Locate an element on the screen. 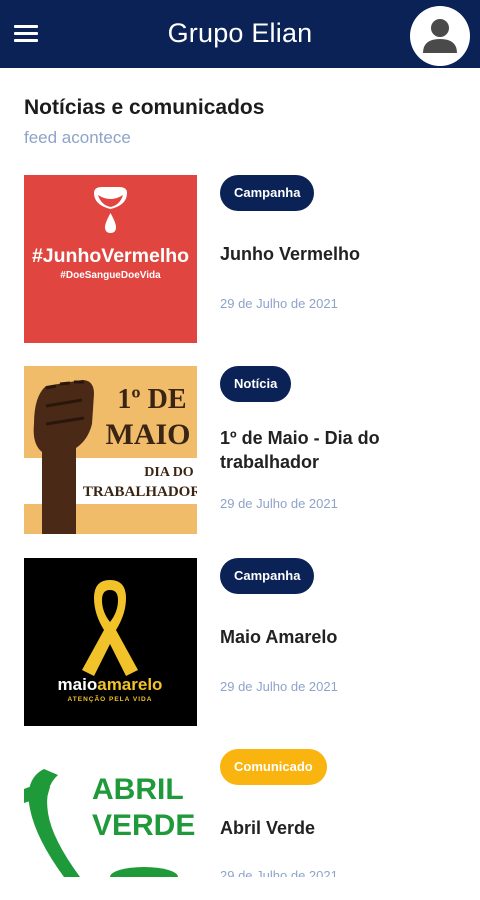 This screenshot has width=480, height=900. feed-image-maio-amarelo: maioamarelo ATENÇÃO PELA VIDA is located at coordinates (110, 642).